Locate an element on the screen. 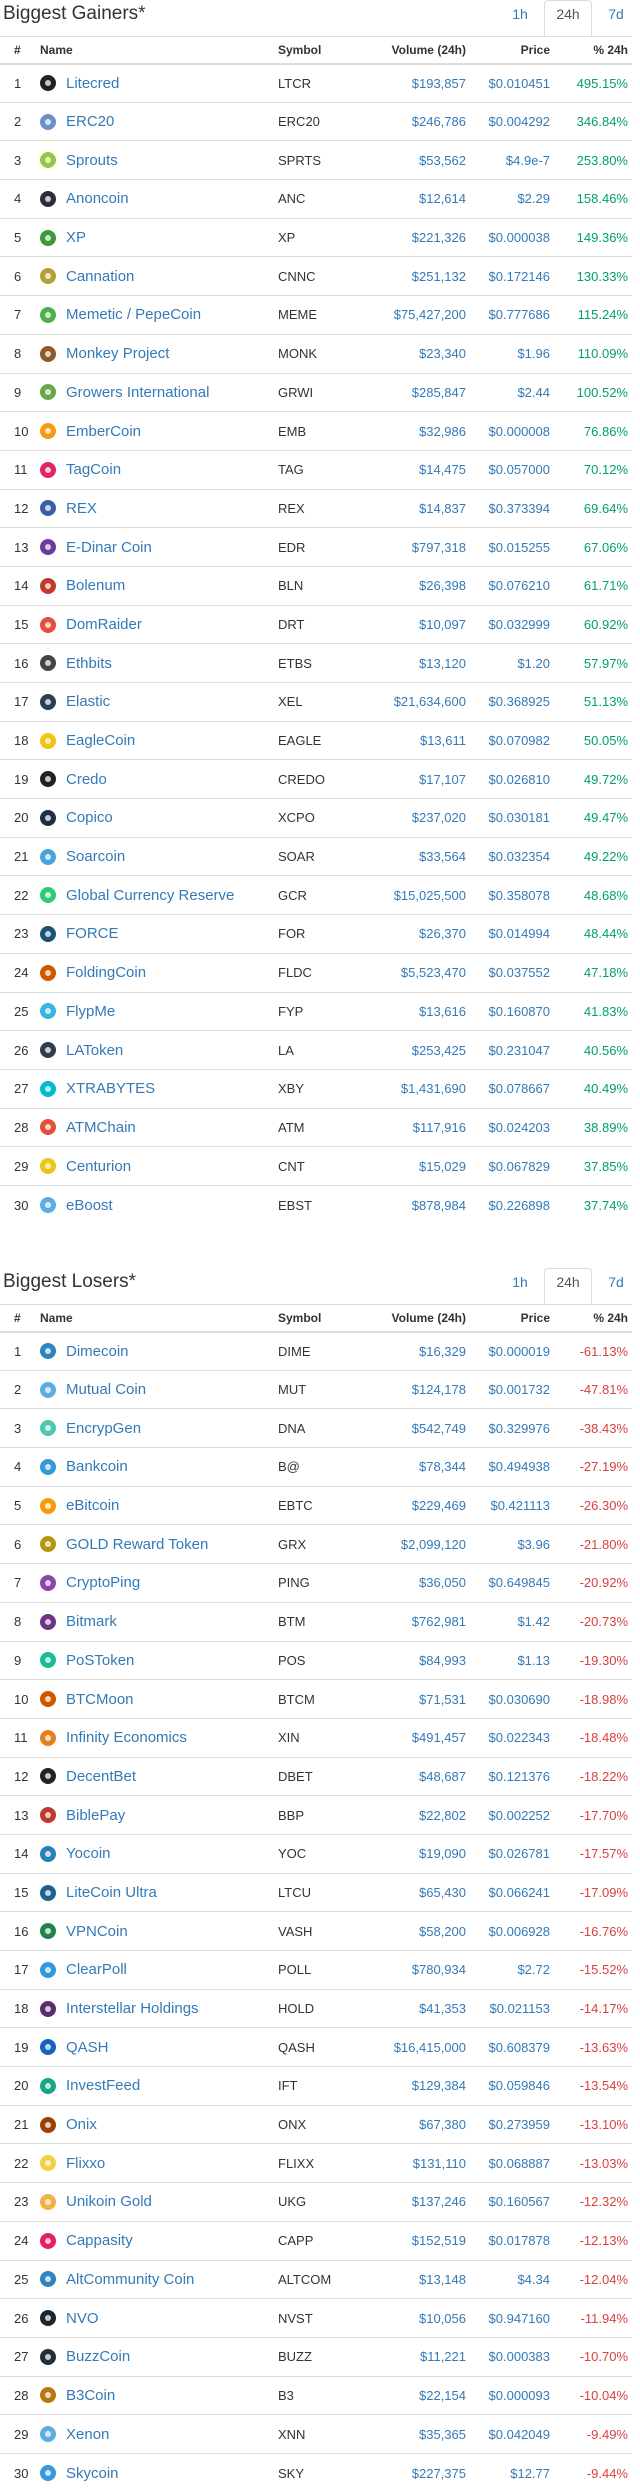 Image resolution: width=640 pixels, height=2492 pixels. price-link: $0.000093 is located at coordinates (512, 2395).